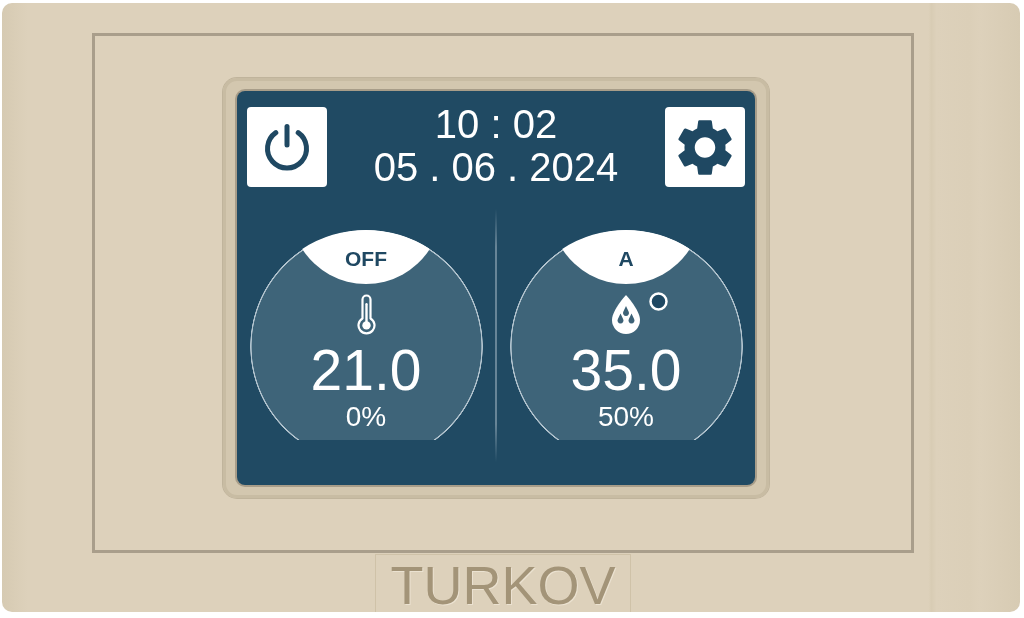 Image resolution: width=1024 pixels, height=618 pixels. I want to click on output-percent: 50%, so click(625, 417).